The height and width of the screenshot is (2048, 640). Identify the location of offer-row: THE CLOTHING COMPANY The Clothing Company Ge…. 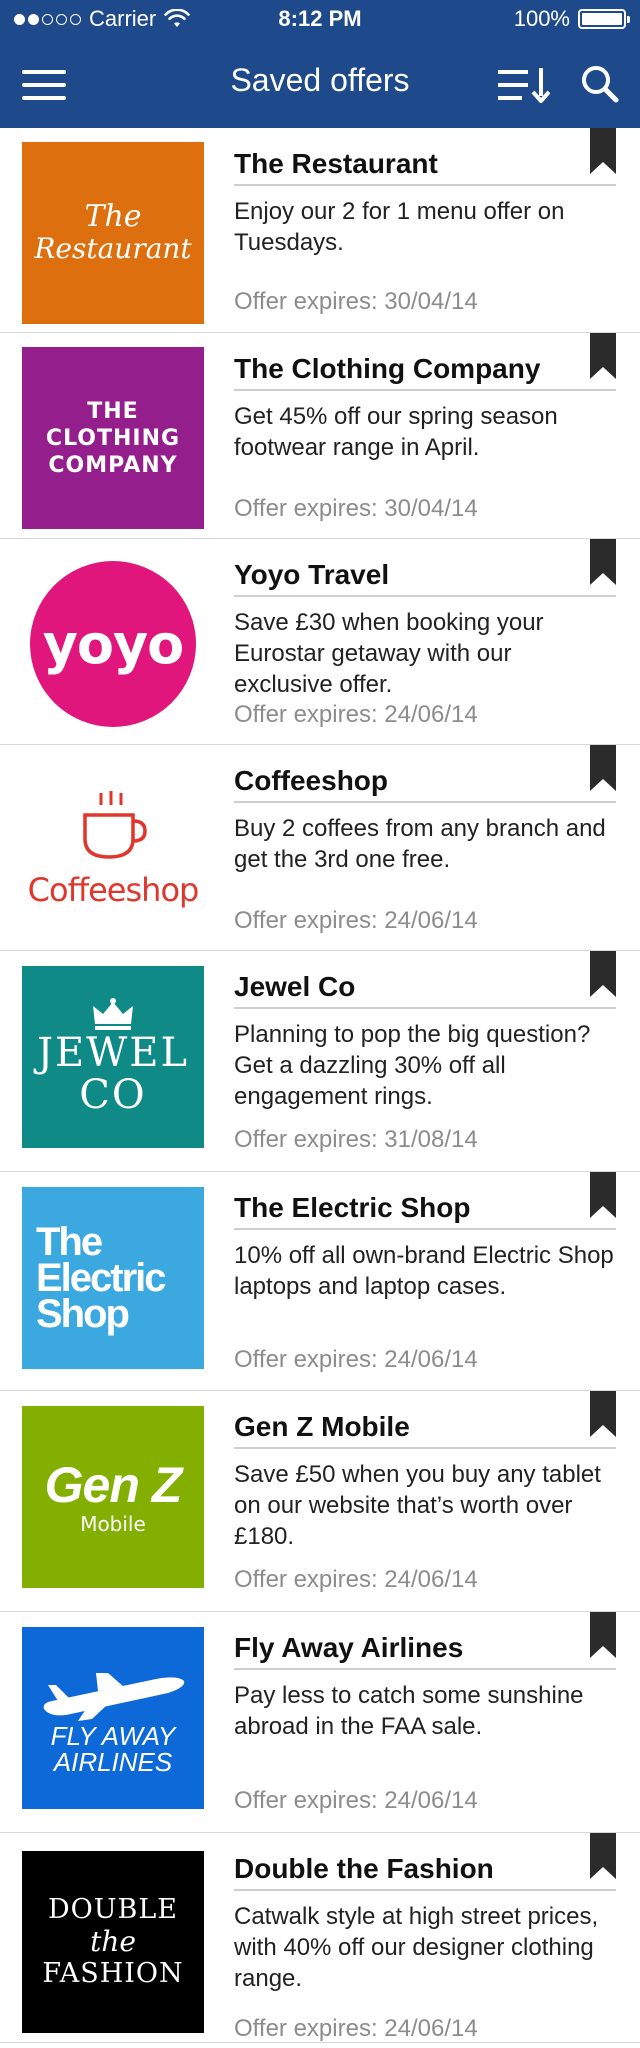
(320, 436).